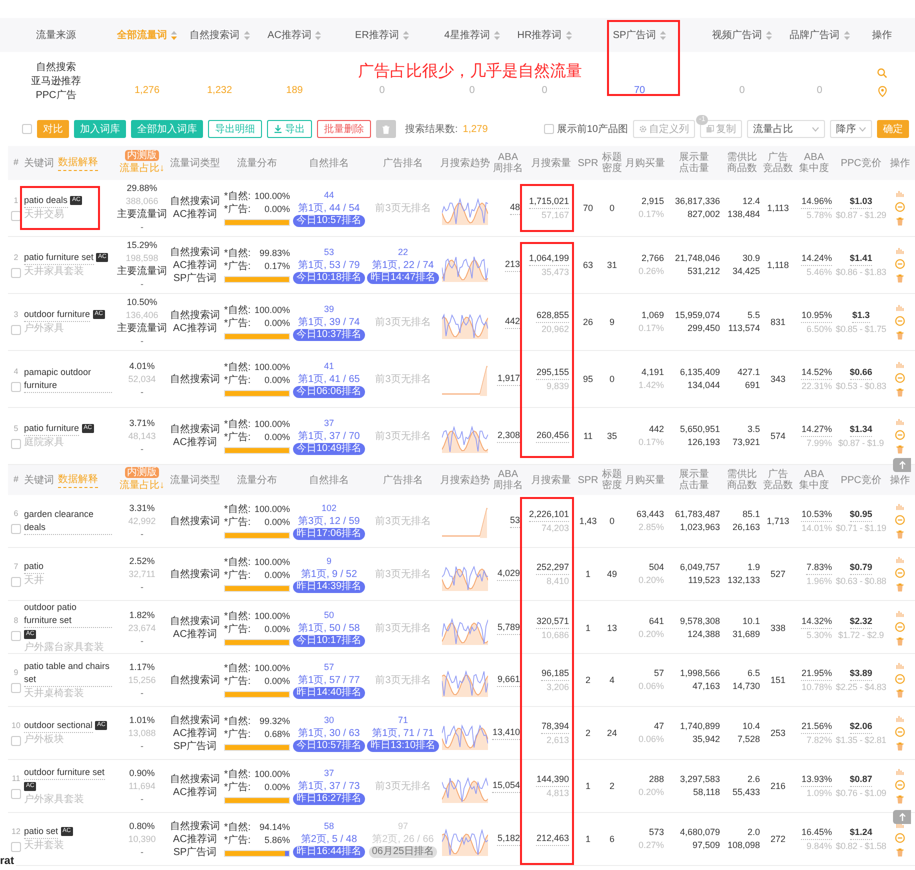 The height and width of the screenshot is (870, 915). Describe the element at coordinates (277, 437) in the screenshot. I see `distribution-value: 0.00%` at that location.